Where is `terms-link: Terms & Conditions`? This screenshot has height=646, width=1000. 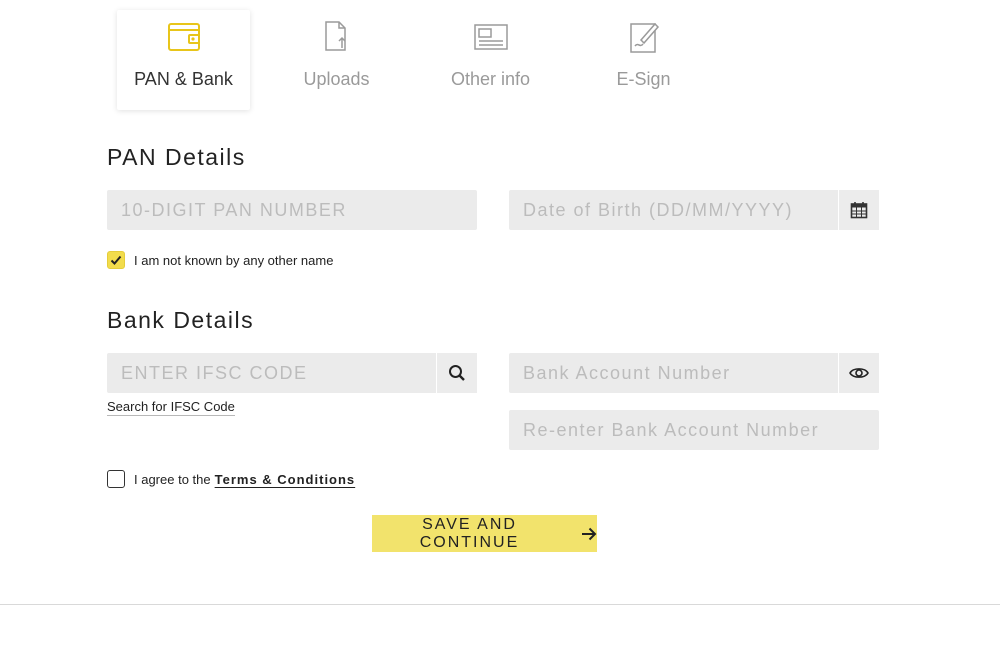 terms-link: Terms & Conditions is located at coordinates (285, 479).